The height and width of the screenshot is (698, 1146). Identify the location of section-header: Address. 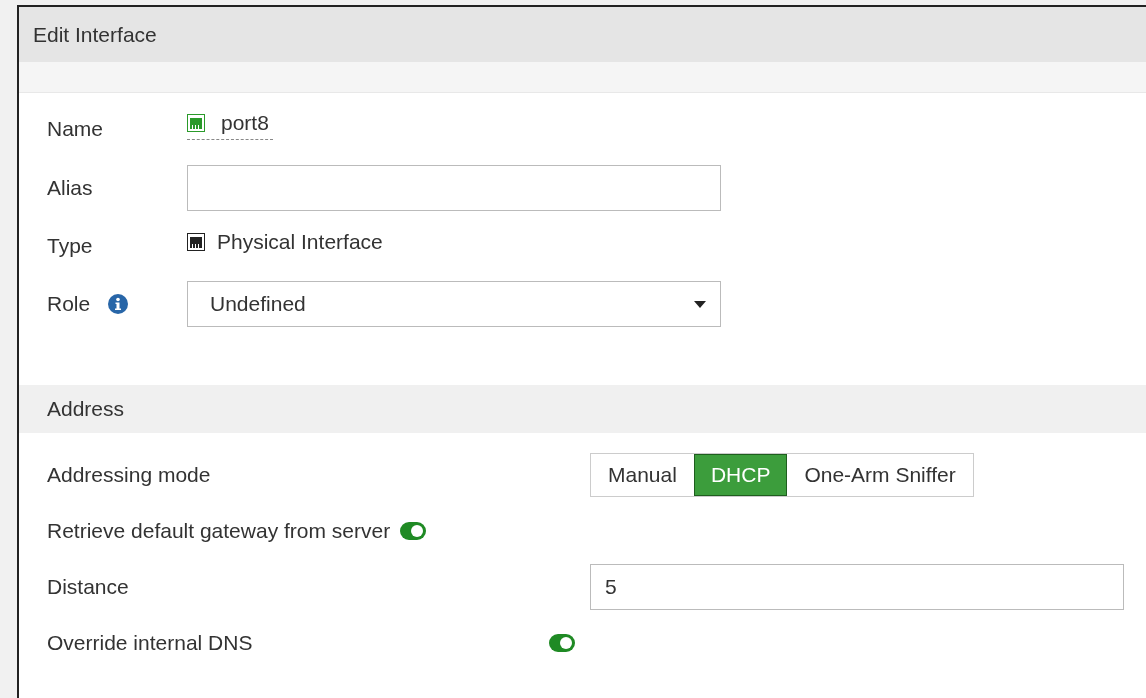
(582, 409).